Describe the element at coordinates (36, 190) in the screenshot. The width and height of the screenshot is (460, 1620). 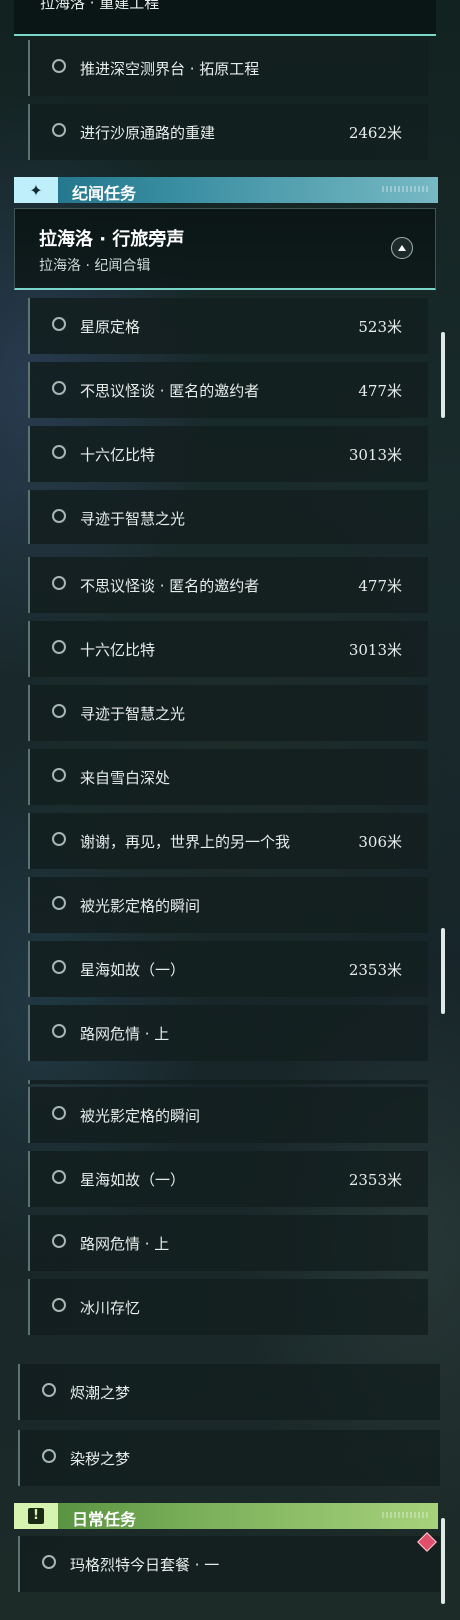
I see `sparkle-icon: ✦` at that location.